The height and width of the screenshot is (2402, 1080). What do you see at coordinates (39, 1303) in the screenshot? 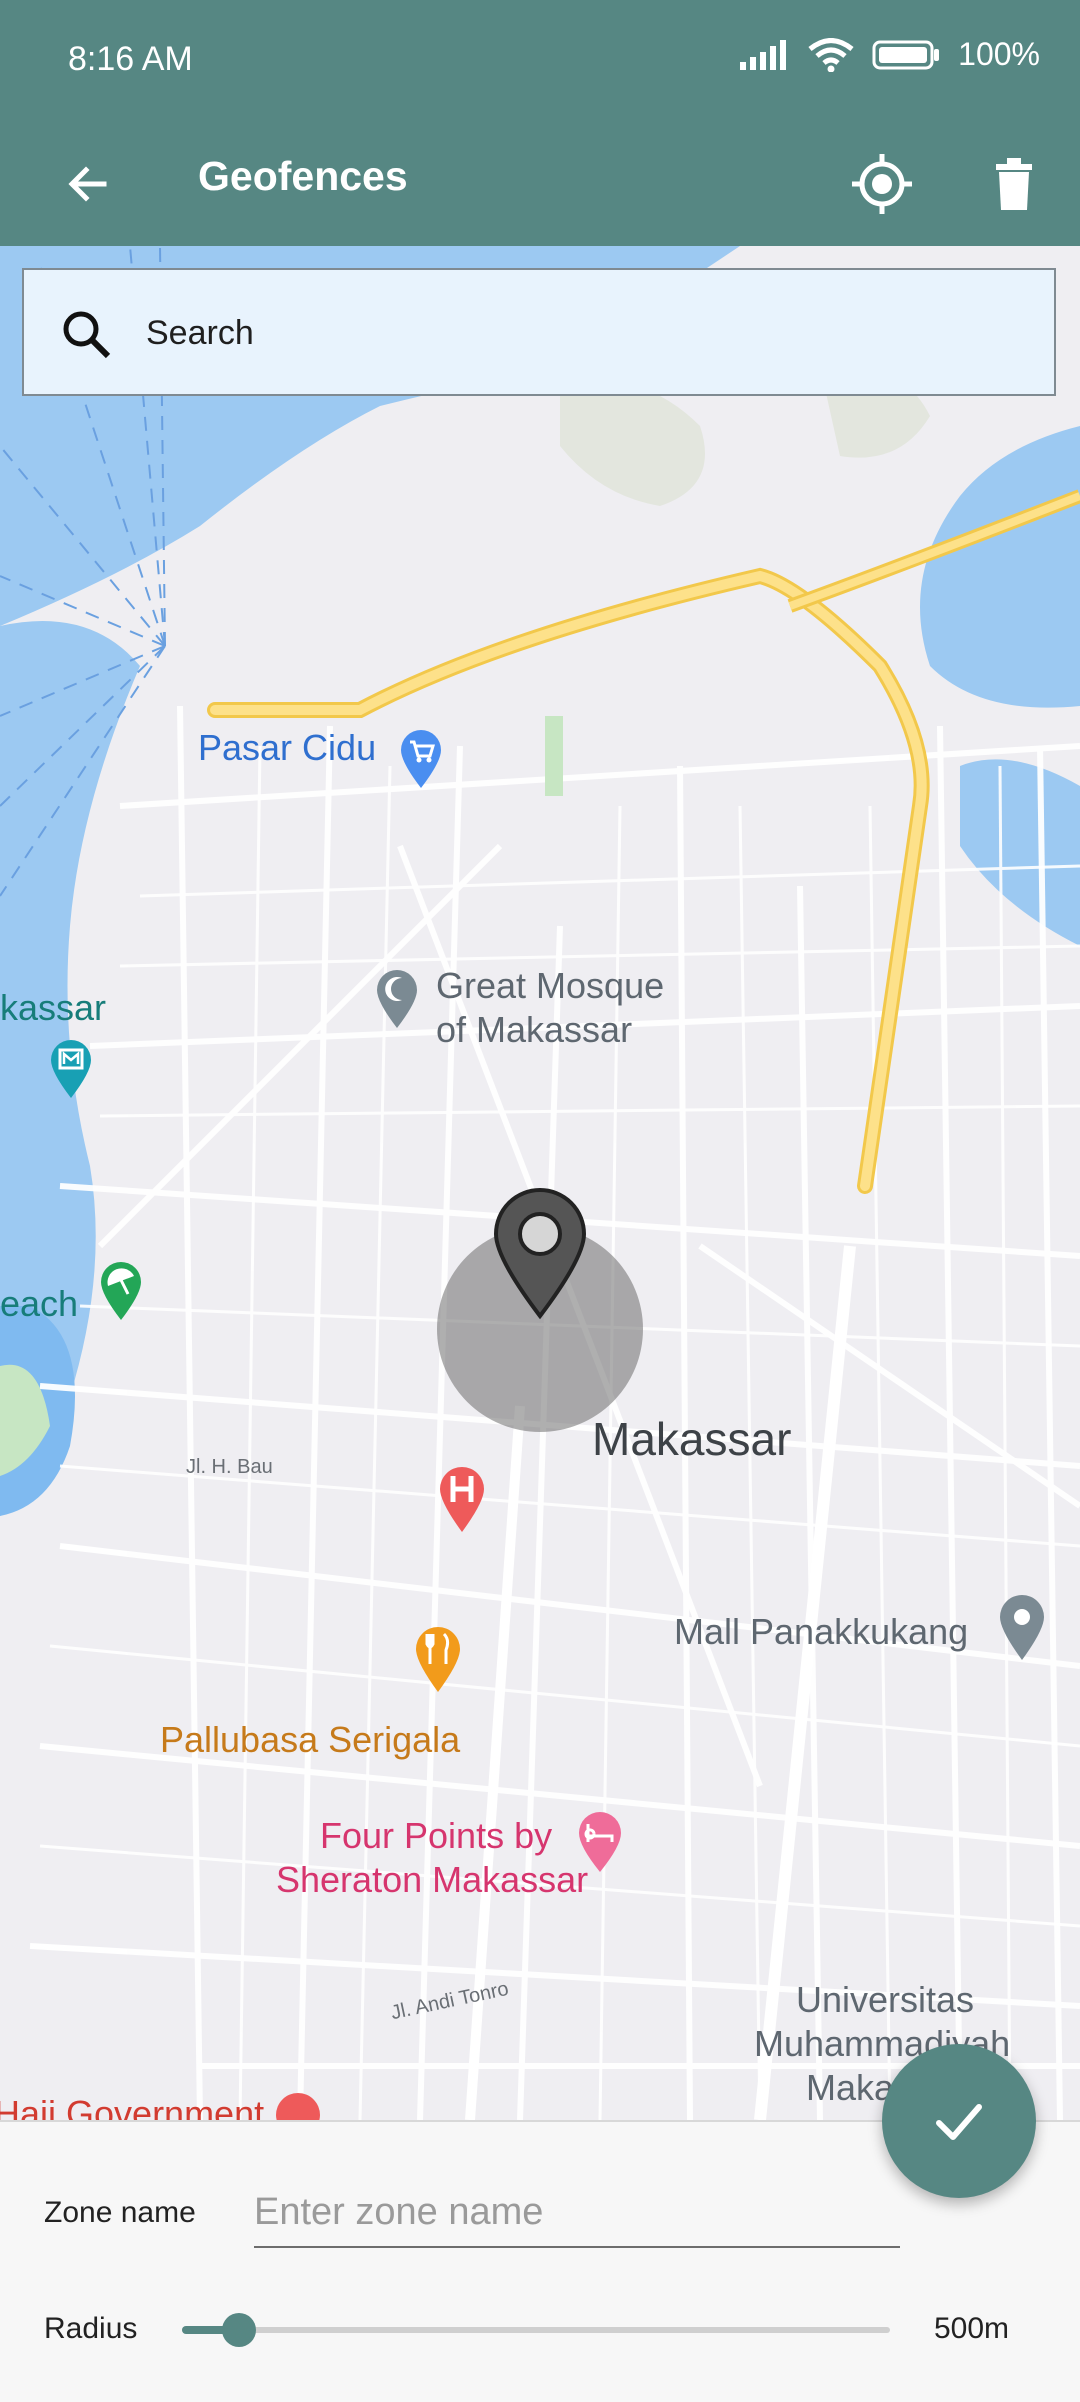
I see `poi-label-beach: each` at bounding box center [39, 1303].